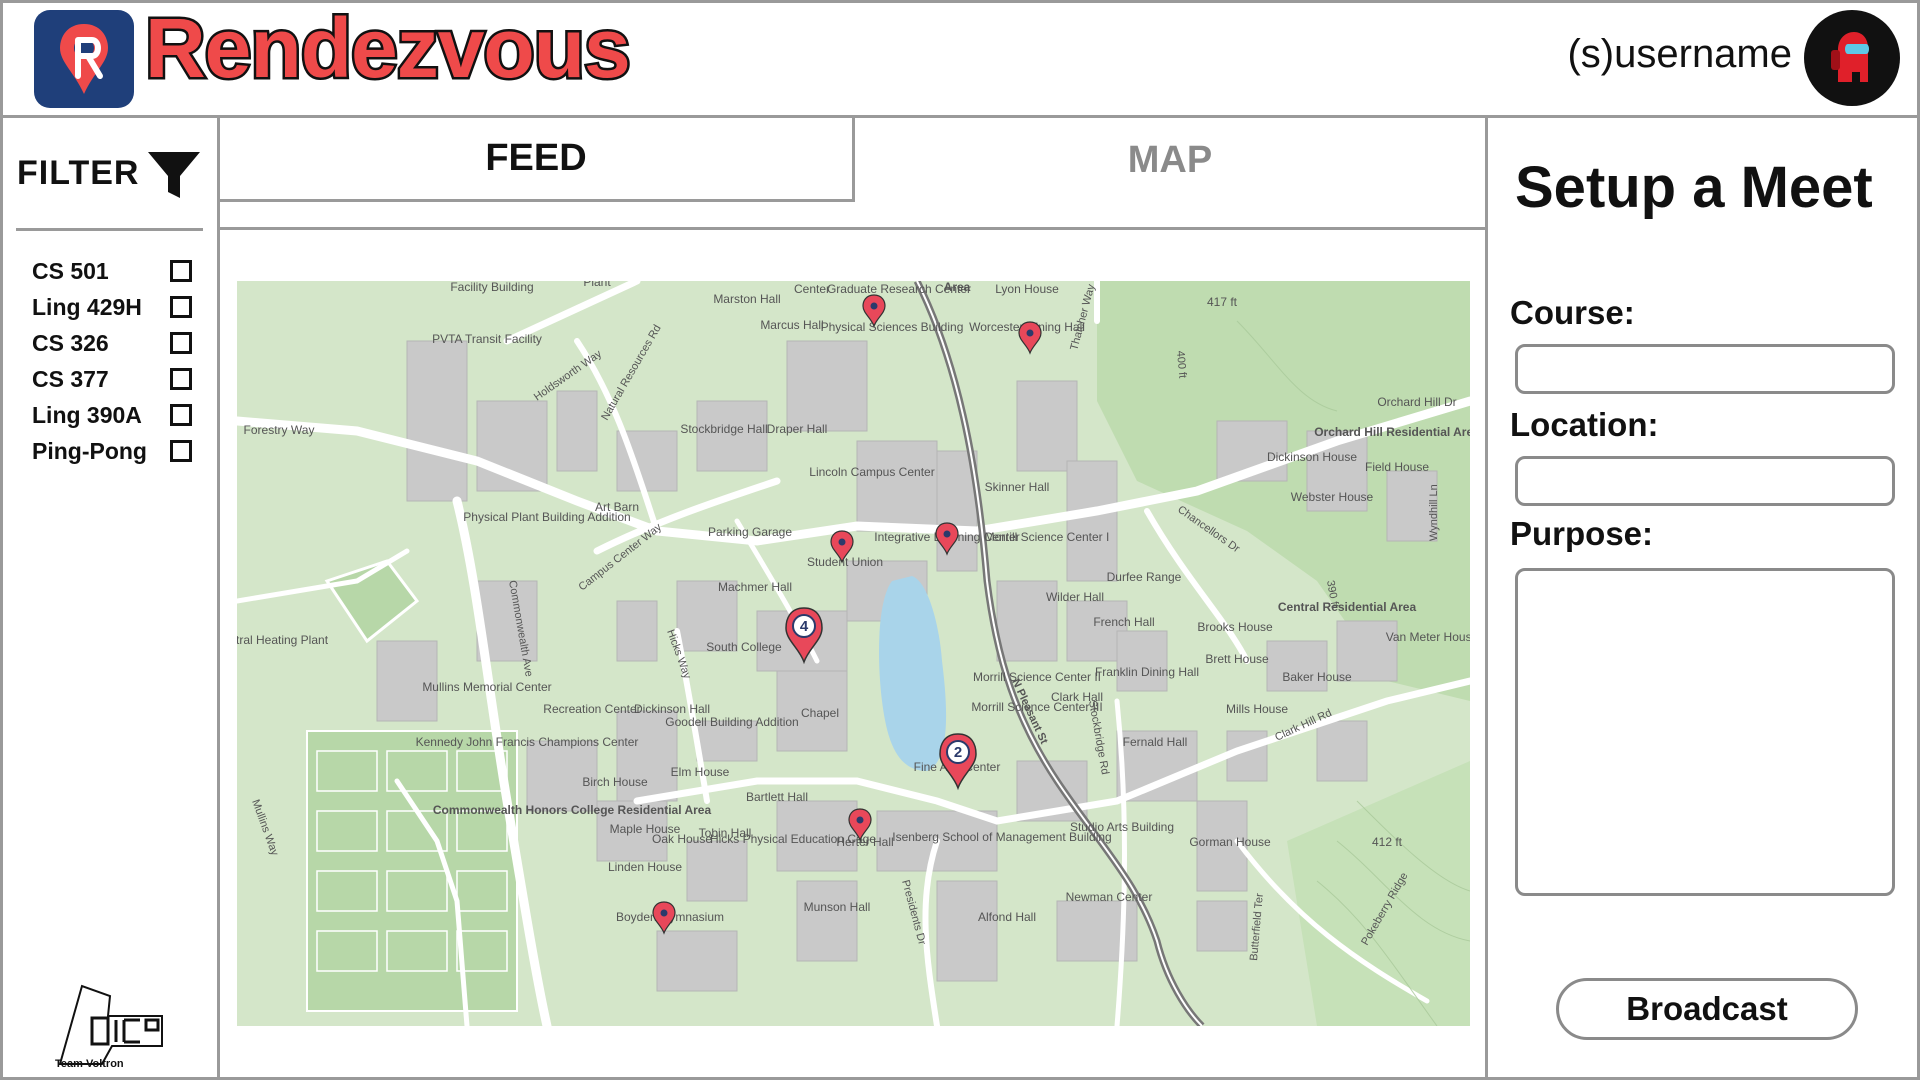 This screenshot has width=1920, height=1080. Describe the element at coordinates (804, 626) in the screenshot. I see `marker-count: 4` at that location.